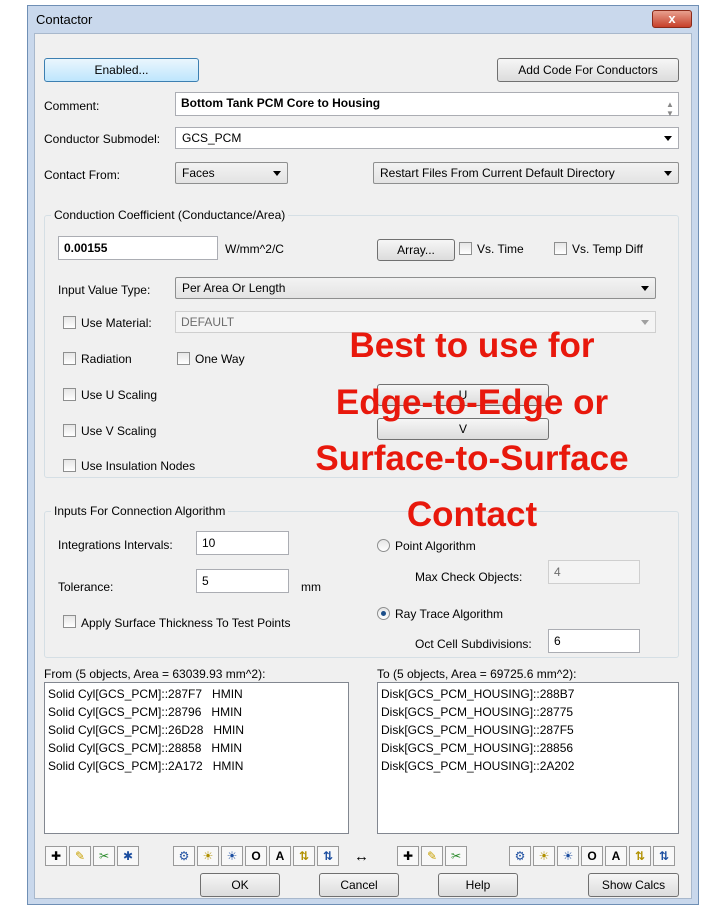 Image resolution: width=705 pixels, height=910 pixels. What do you see at coordinates (359, 885) in the screenshot?
I see `cancel-button: Cancel` at bounding box center [359, 885].